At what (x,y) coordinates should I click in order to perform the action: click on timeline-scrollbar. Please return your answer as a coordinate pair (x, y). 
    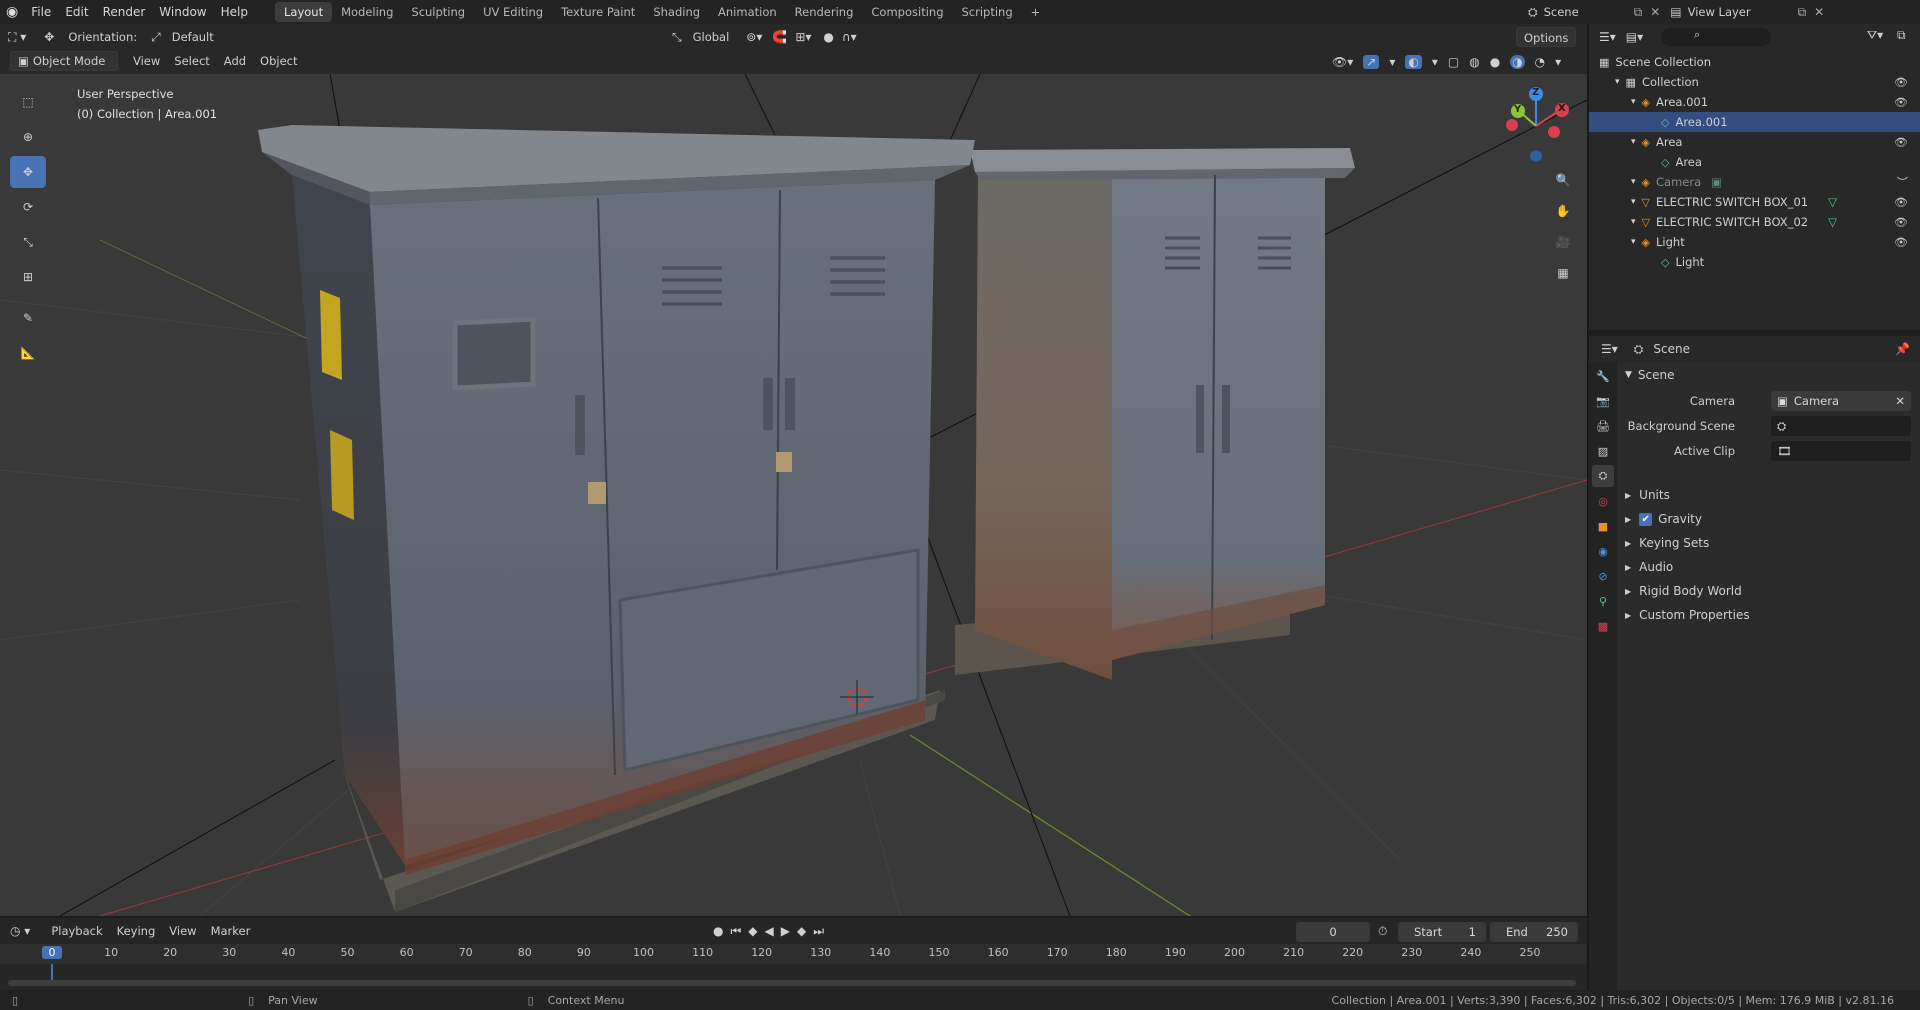
    Looking at the image, I should click on (792, 983).